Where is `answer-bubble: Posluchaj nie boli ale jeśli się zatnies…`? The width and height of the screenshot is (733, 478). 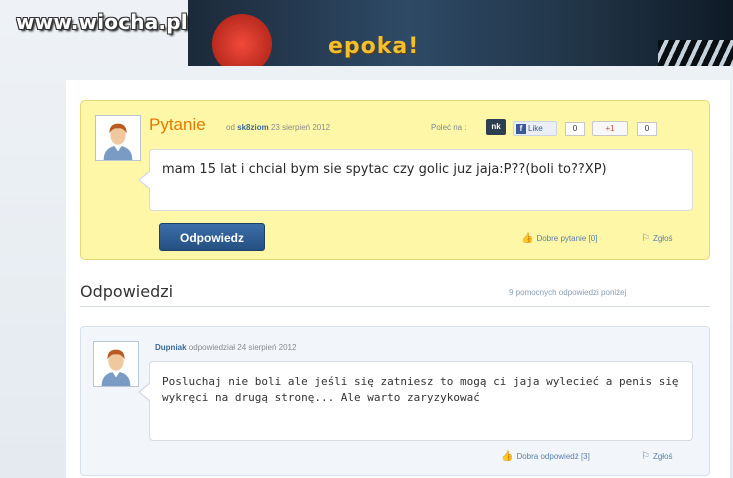 answer-bubble: Posluchaj nie boli ale jeśli się zatnies… is located at coordinates (415, 401).